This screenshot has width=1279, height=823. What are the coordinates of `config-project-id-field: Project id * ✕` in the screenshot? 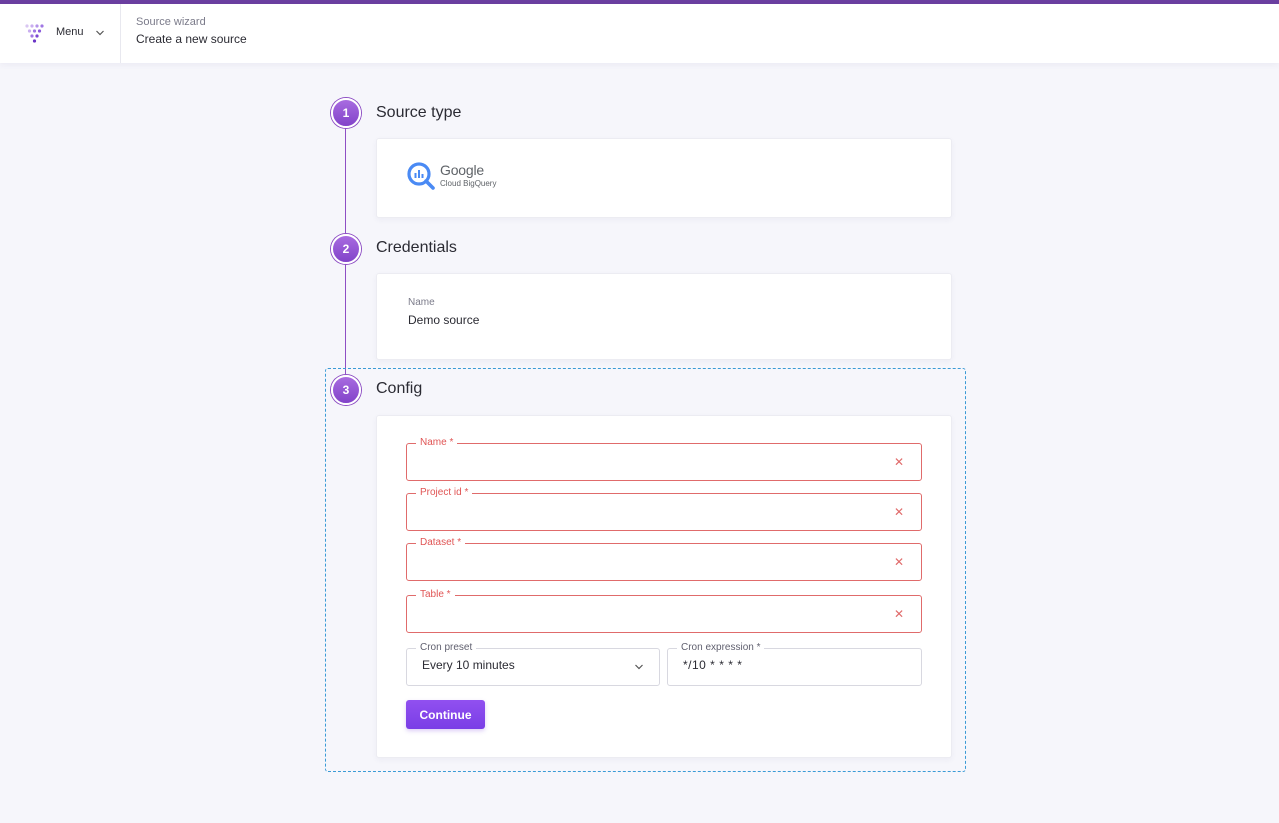 It's located at (664, 508).